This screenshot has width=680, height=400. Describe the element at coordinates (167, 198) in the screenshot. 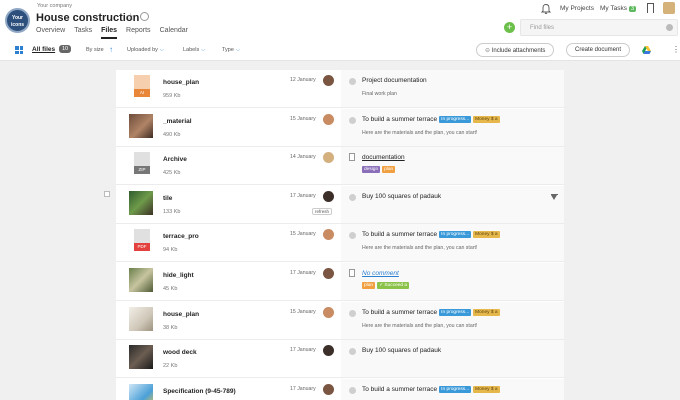

I see `file-name: tile` at that location.